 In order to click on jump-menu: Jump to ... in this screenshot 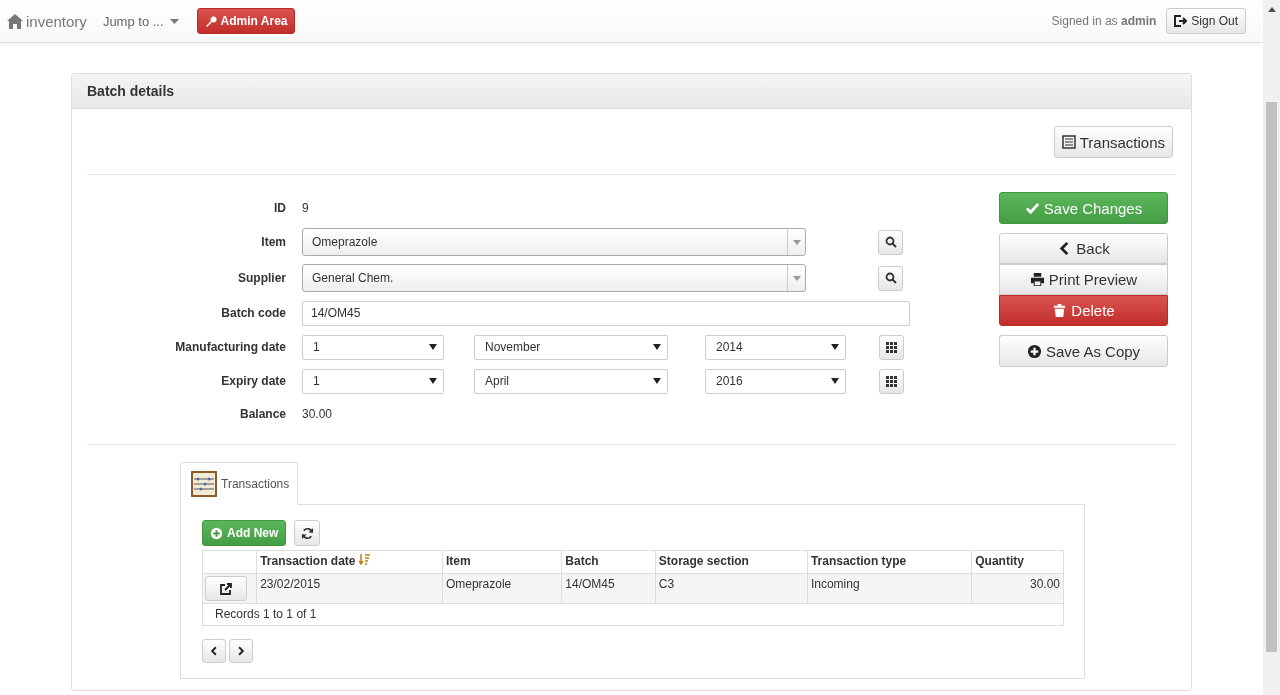, I will do `click(140, 21)`.